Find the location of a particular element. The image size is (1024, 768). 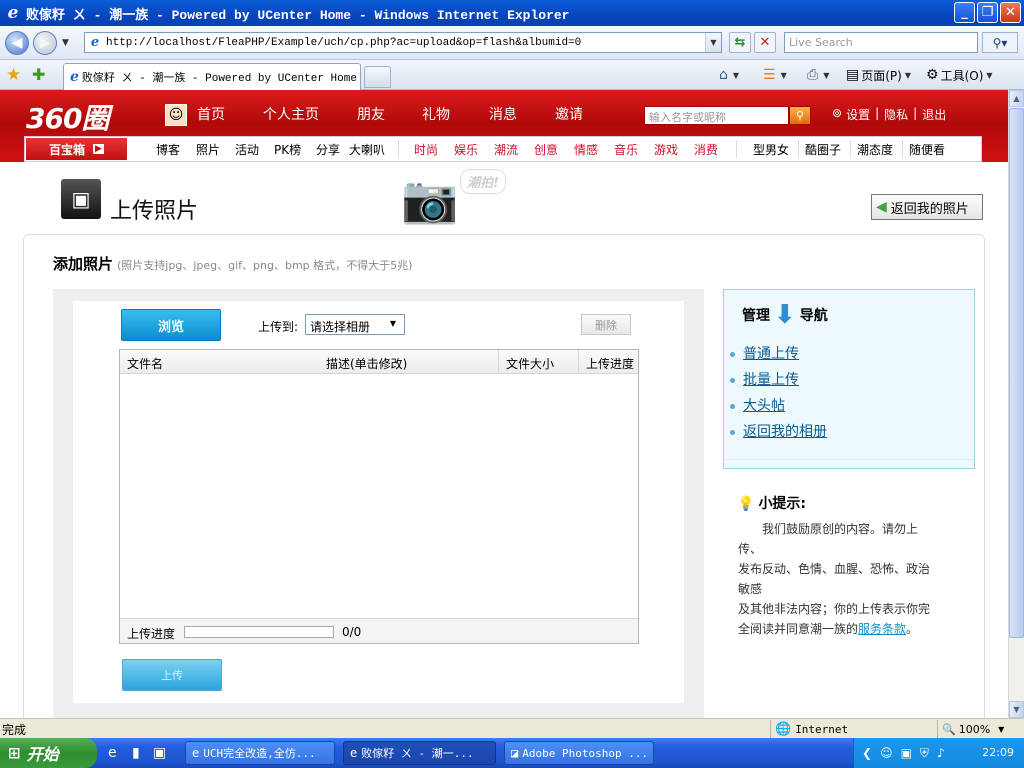

shield-icon: ⛨ is located at coordinates (924, 753).